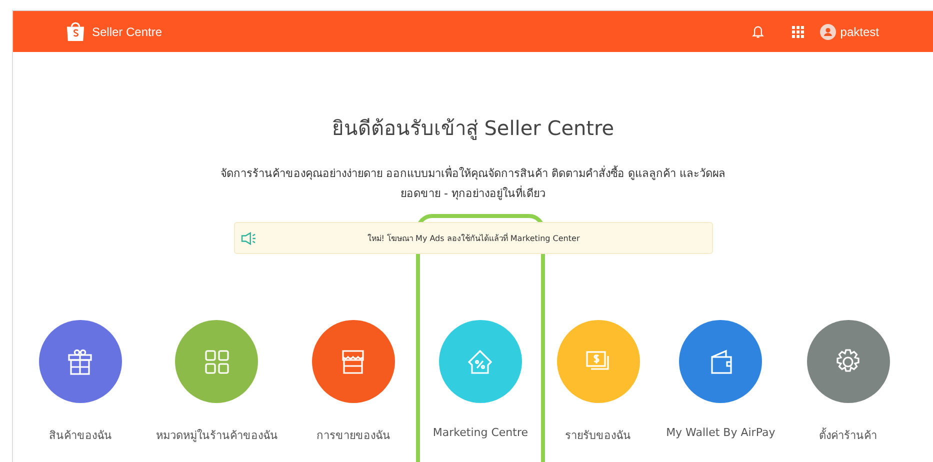  I want to click on welcome-subtitle: ยอดขาย - ทุกอย่างอยู่ในที่เดียว, so click(473, 193).